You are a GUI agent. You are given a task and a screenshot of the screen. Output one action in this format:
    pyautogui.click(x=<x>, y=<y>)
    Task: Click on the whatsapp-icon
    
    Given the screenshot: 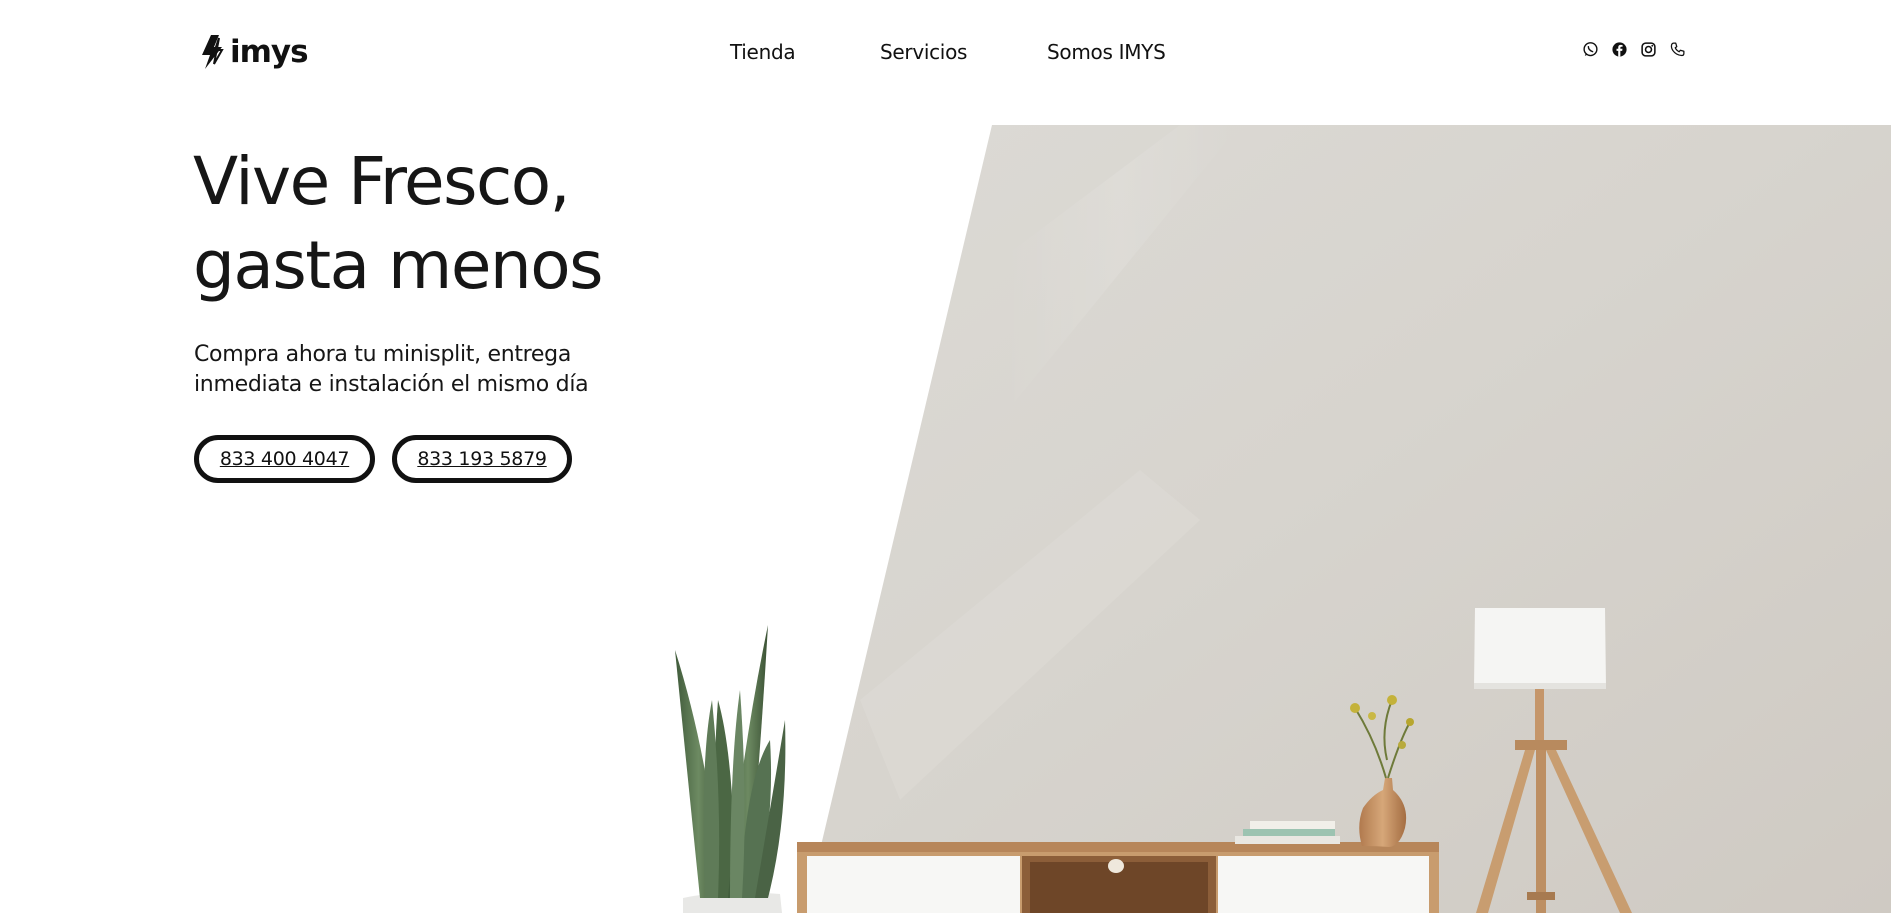 What is the action you would take?
    pyautogui.click(x=1590, y=49)
    